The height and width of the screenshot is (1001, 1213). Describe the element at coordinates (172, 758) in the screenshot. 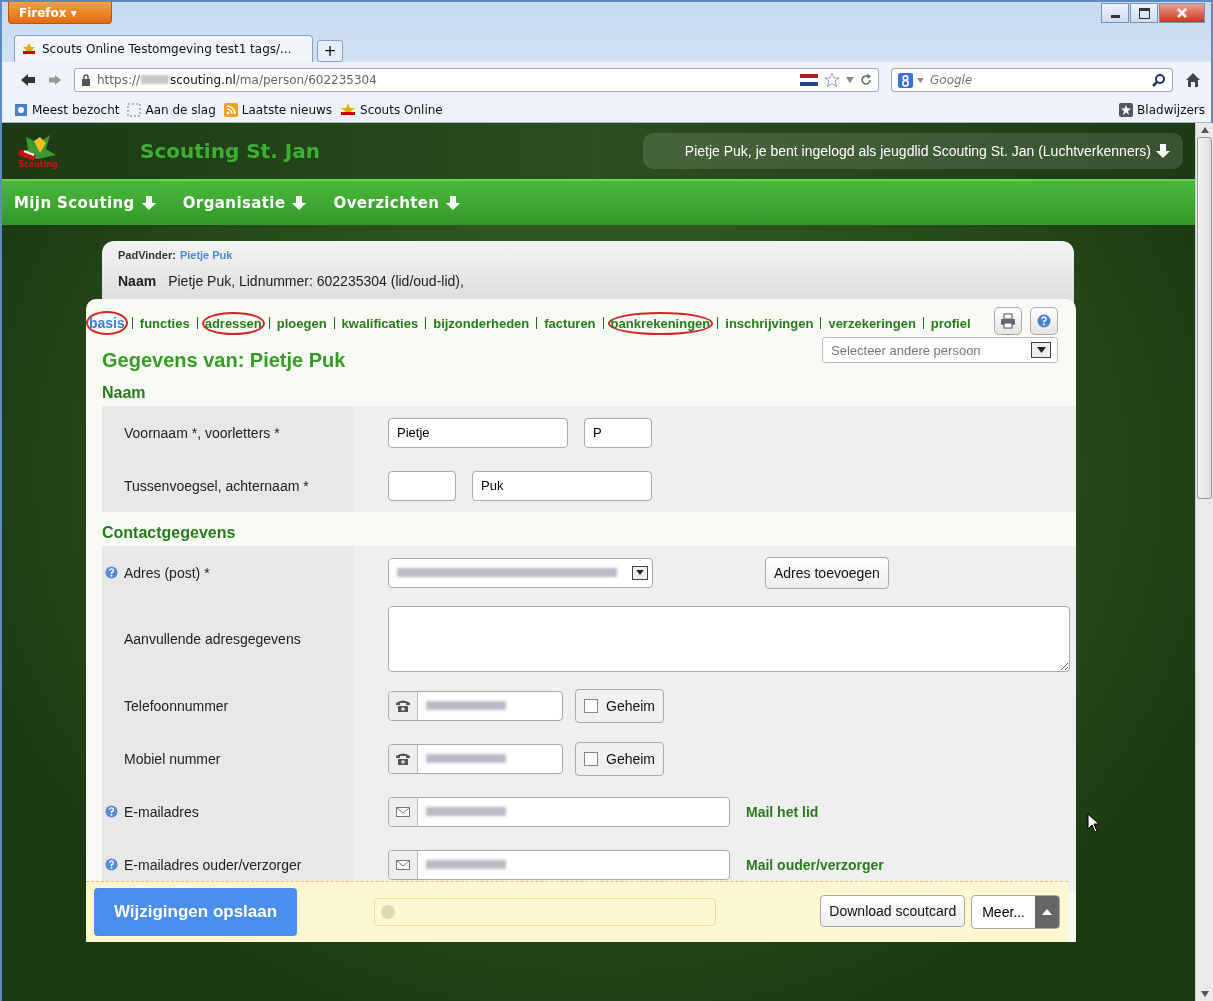

I see `field-label: Mobiel nummer` at that location.